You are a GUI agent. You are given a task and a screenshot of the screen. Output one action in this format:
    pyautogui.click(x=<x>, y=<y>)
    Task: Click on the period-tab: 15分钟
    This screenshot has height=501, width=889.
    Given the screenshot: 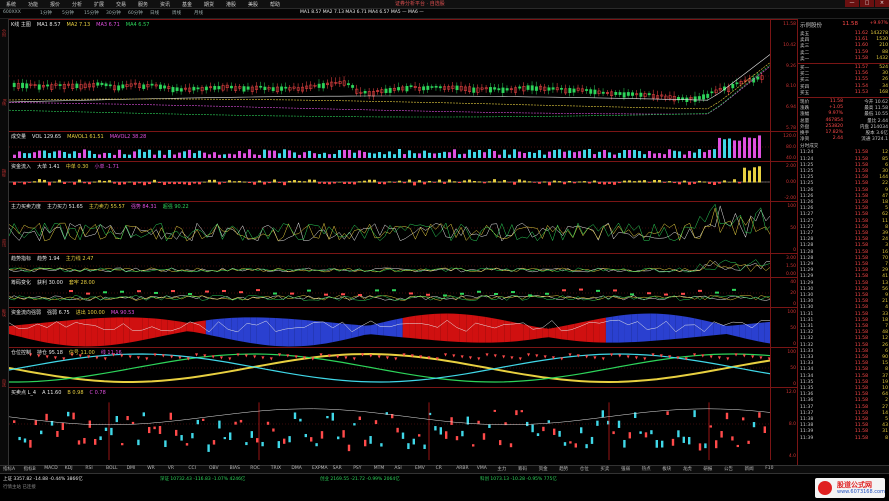 What is the action you would take?
    pyautogui.click(x=91, y=13)
    